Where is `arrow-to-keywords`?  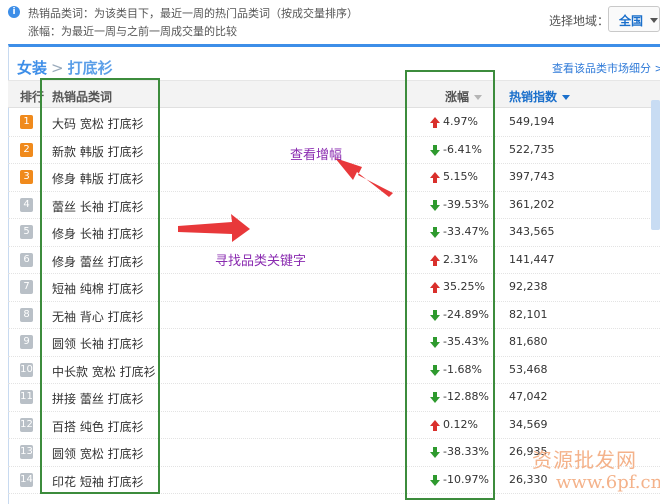
arrow-to-keywords is located at coordinates (214, 228).